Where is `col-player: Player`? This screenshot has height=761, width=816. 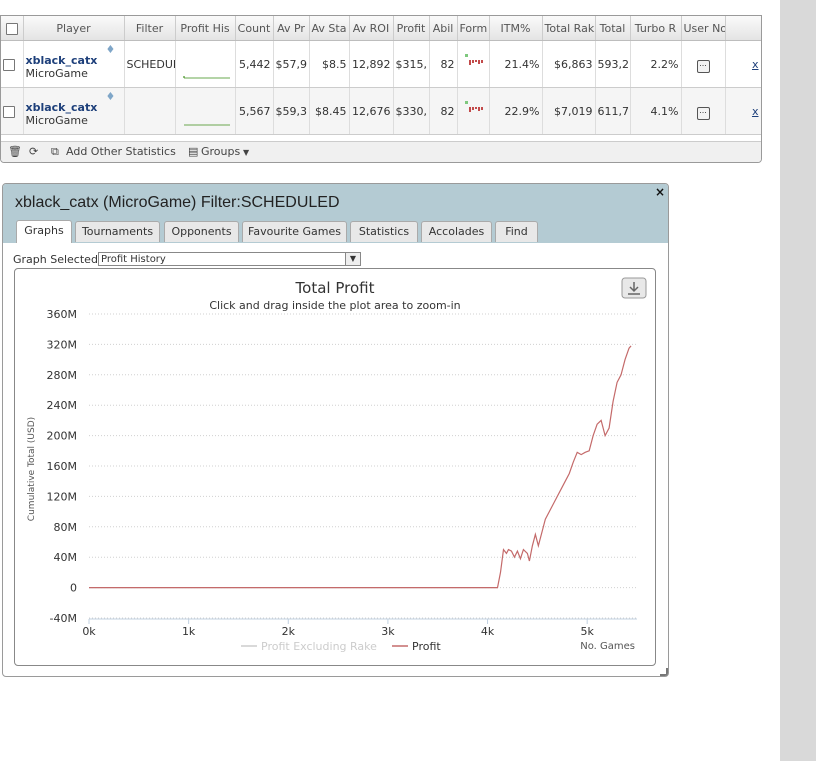 col-player: Player is located at coordinates (74, 28).